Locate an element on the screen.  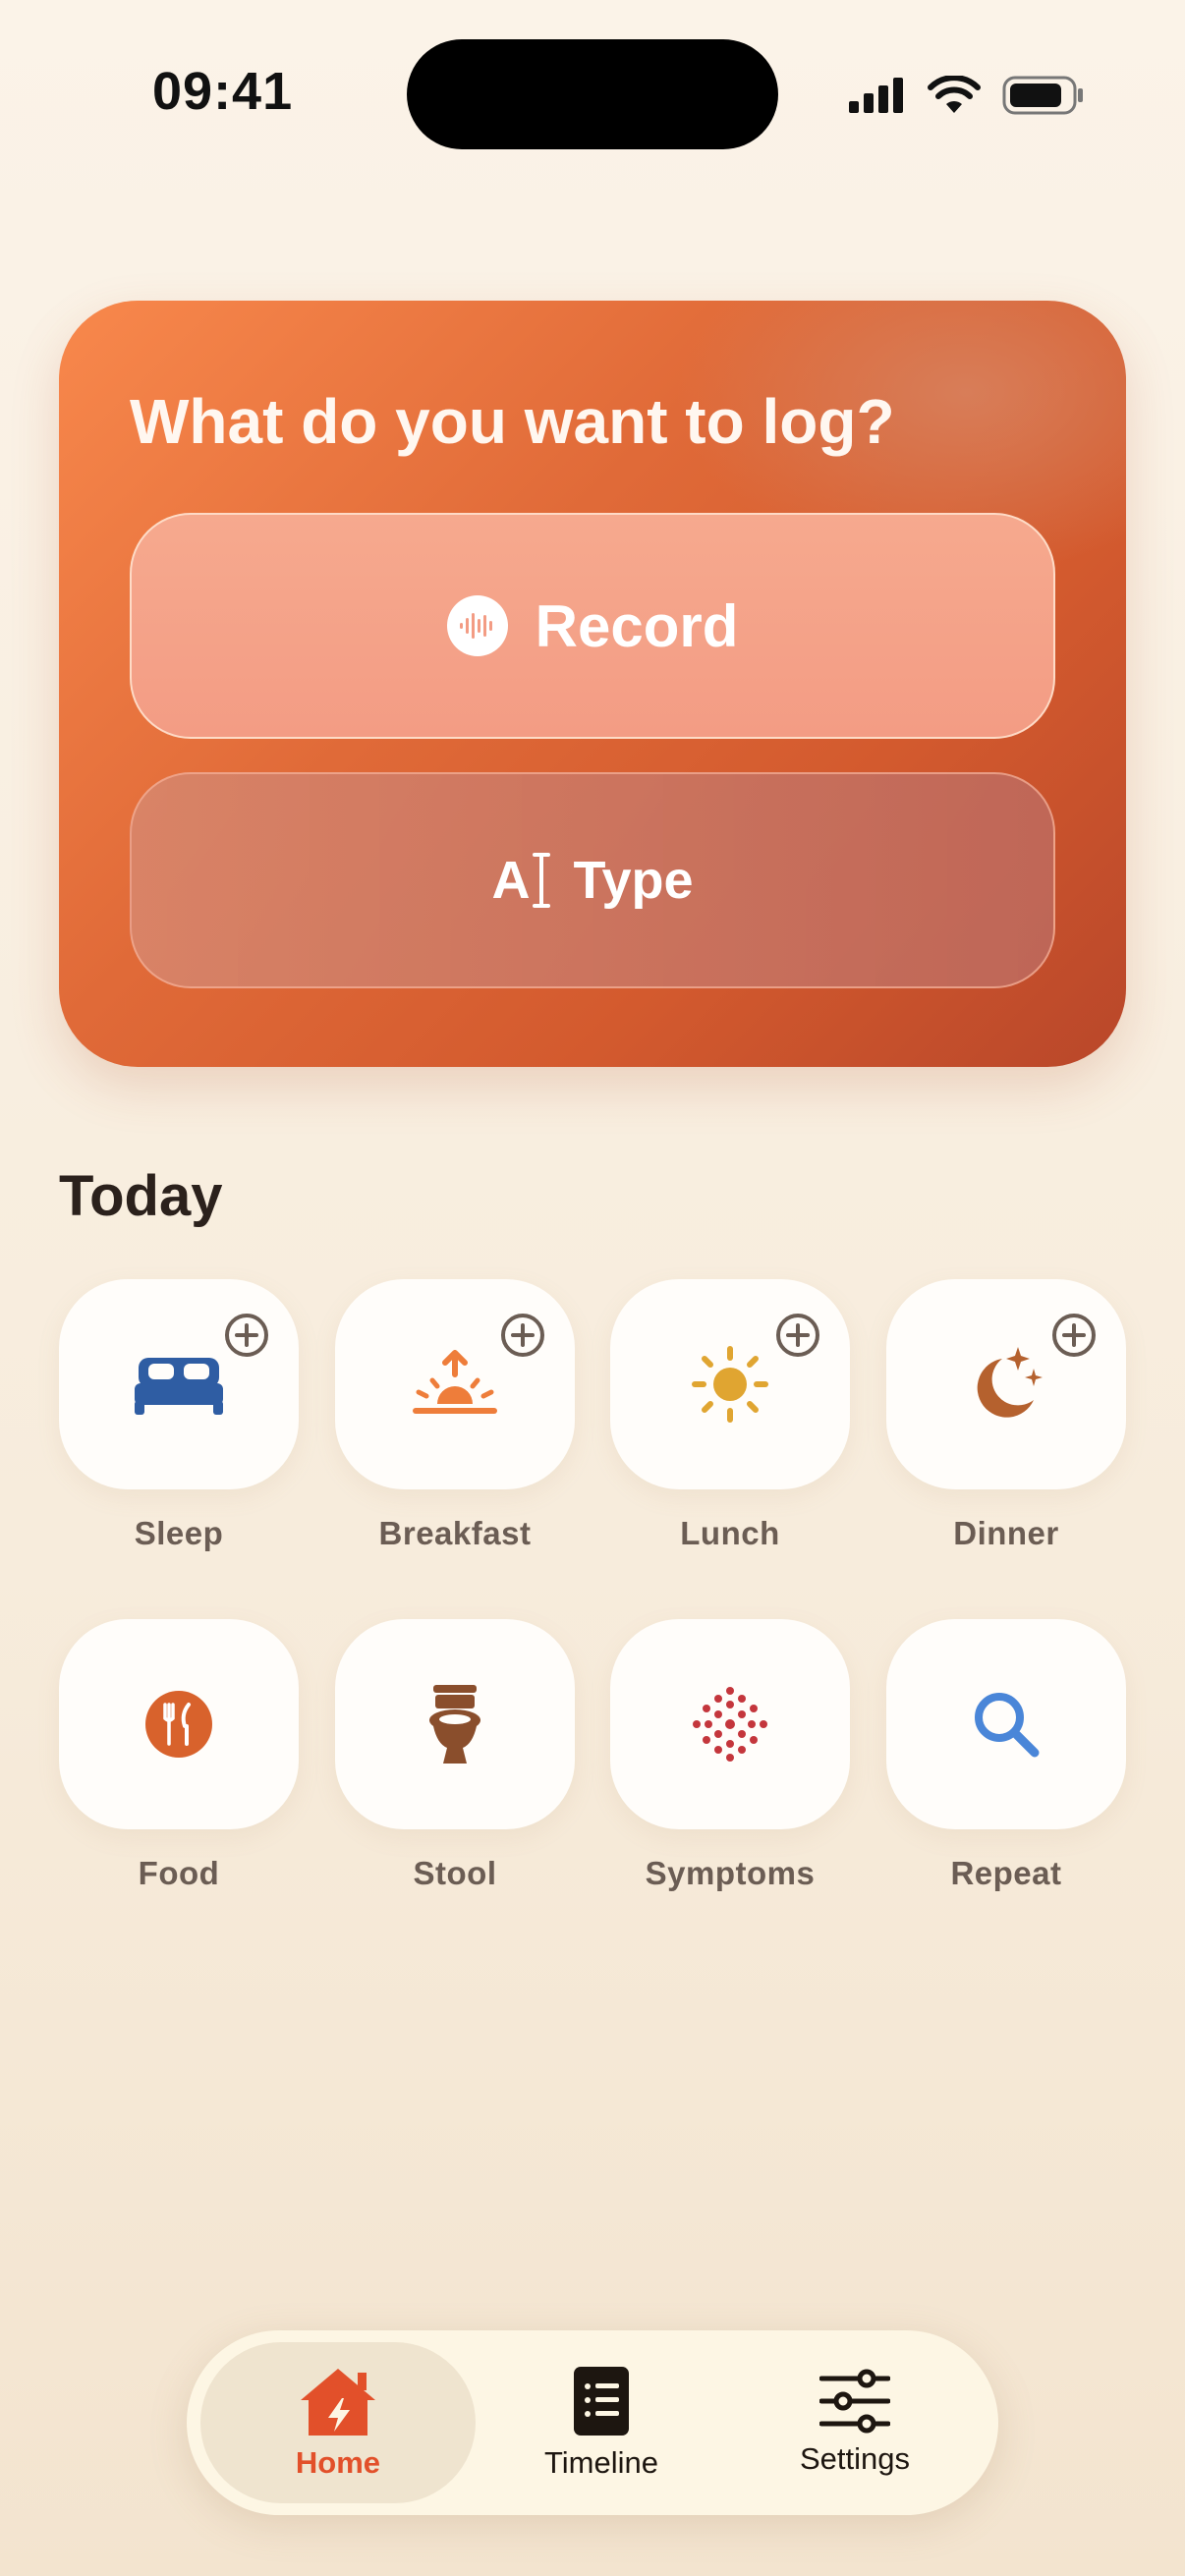
symptoms-label: Symptoms is located at coordinates (730, 1873).